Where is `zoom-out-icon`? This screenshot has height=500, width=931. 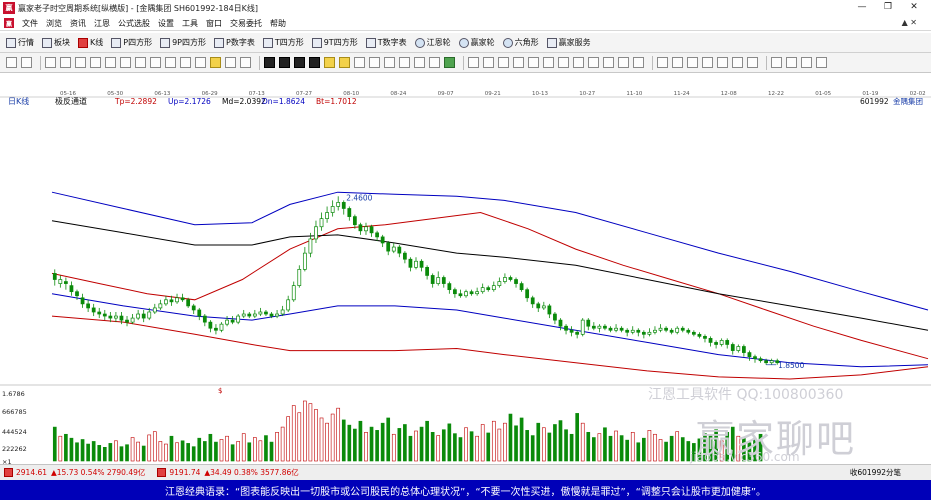
zoom-out-icon is located at coordinates (344, 62).